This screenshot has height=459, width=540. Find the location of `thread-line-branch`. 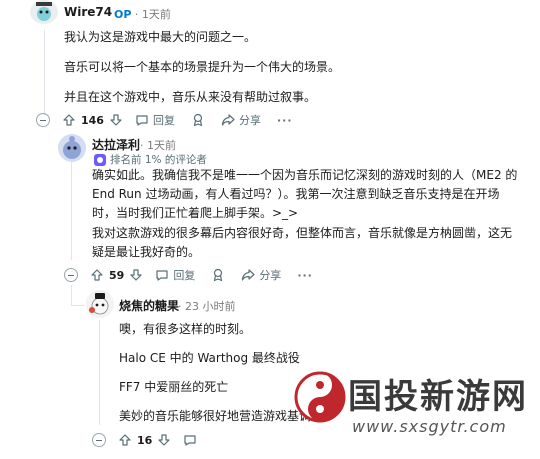

thread-line-branch is located at coordinates (71, 295).